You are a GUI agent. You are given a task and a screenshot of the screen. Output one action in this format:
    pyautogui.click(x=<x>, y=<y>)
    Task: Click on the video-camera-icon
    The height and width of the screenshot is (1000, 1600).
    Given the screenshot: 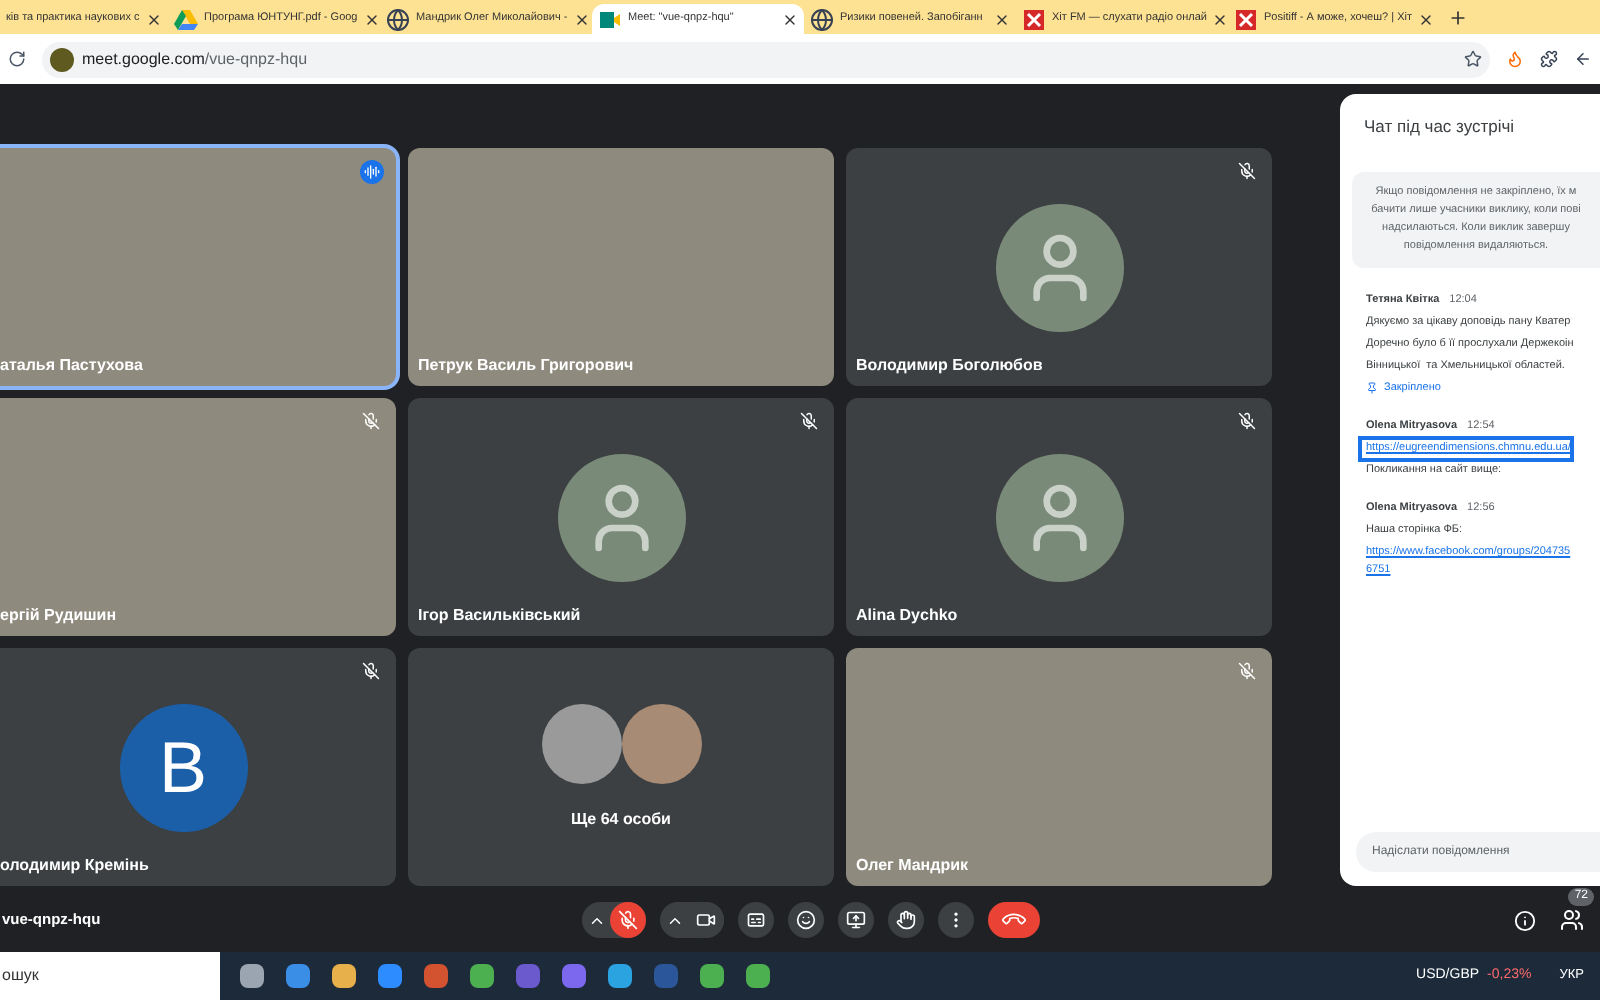 What is the action you would take?
    pyautogui.click(x=610, y=19)
    